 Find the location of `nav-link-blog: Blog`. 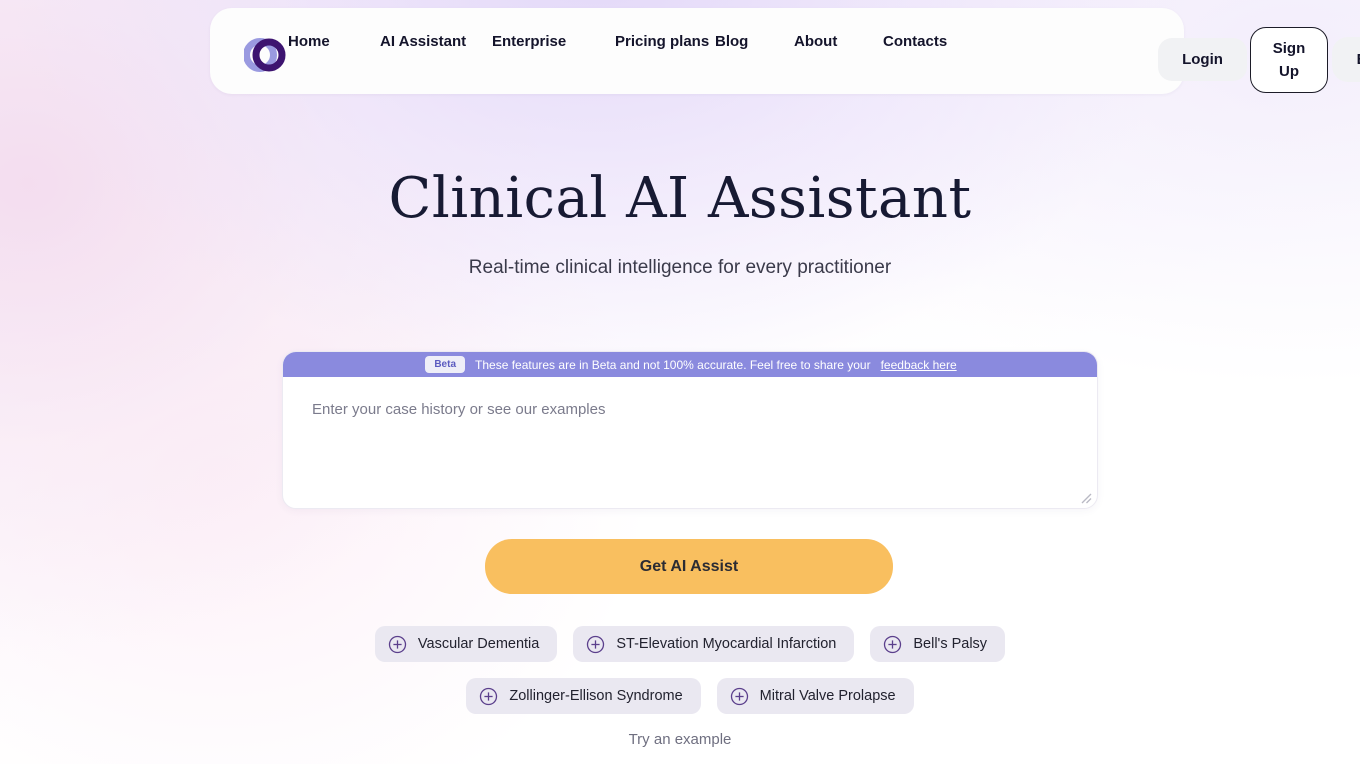

nav-link-blog: Blog is located at coordinates (754, 41).